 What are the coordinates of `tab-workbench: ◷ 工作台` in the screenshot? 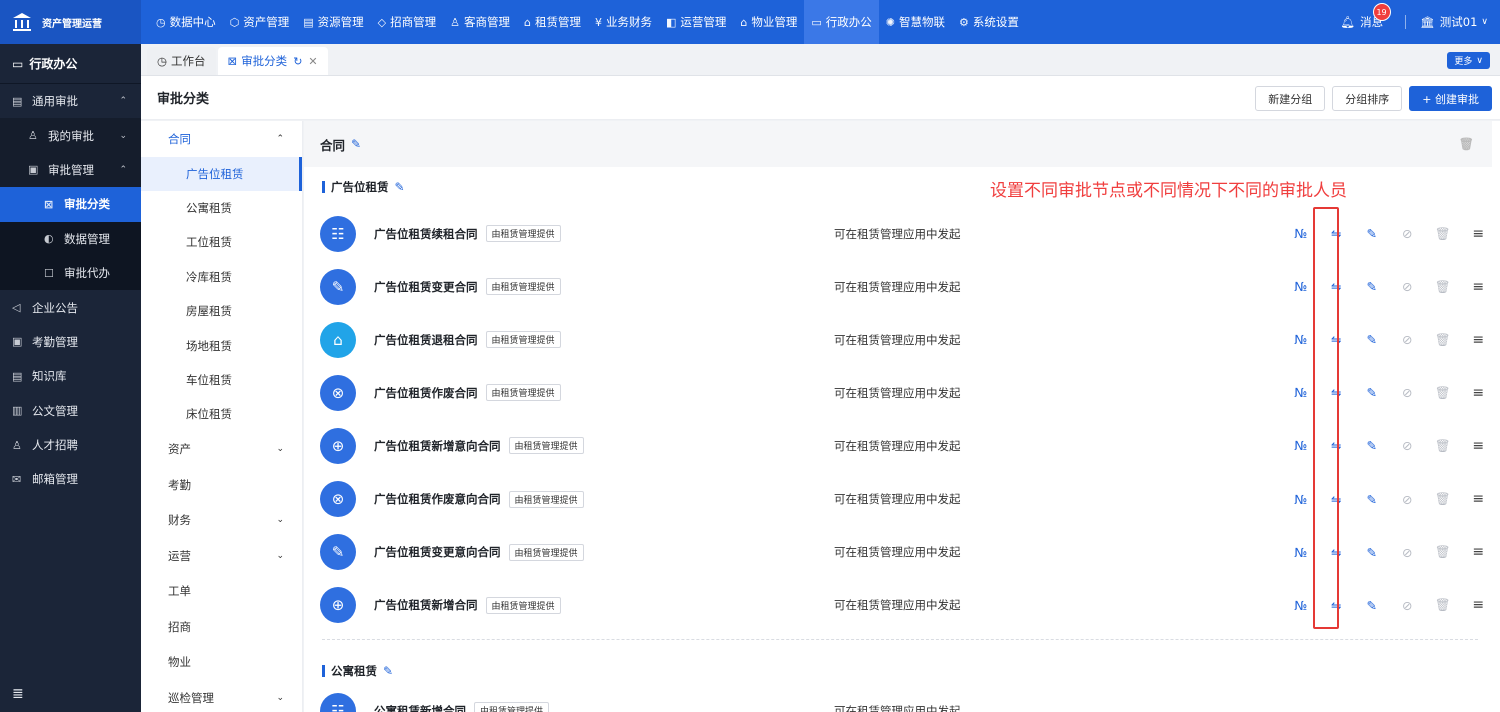 It's located at (181, 61).